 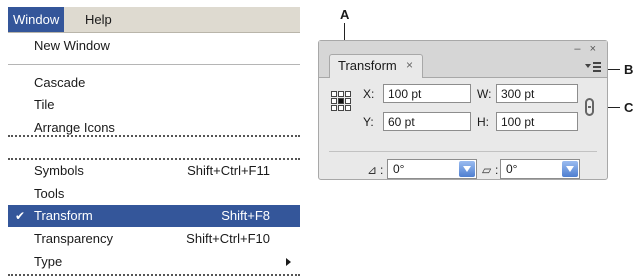 I want to click on rotate-value: 0°, so click(x=399, y=169).